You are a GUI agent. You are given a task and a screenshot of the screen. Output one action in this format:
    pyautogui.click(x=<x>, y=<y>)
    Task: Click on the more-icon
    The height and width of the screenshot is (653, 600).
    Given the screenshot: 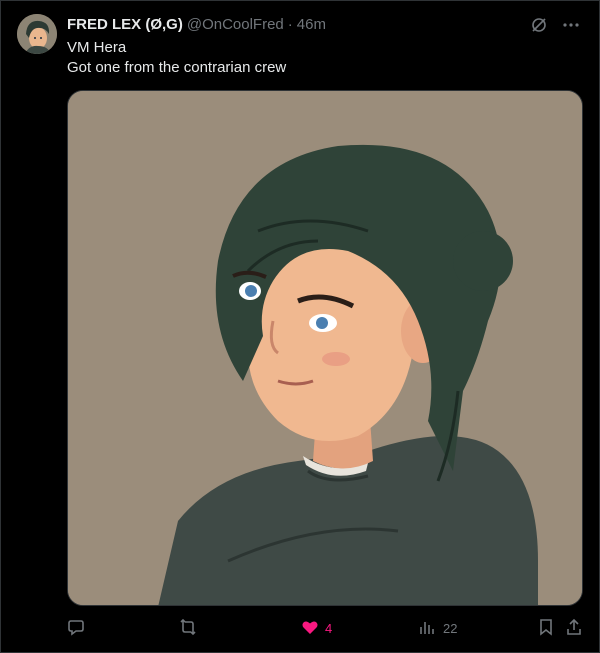 What is the action you would take?
    pyautogui.click(x=571, y=25)
    